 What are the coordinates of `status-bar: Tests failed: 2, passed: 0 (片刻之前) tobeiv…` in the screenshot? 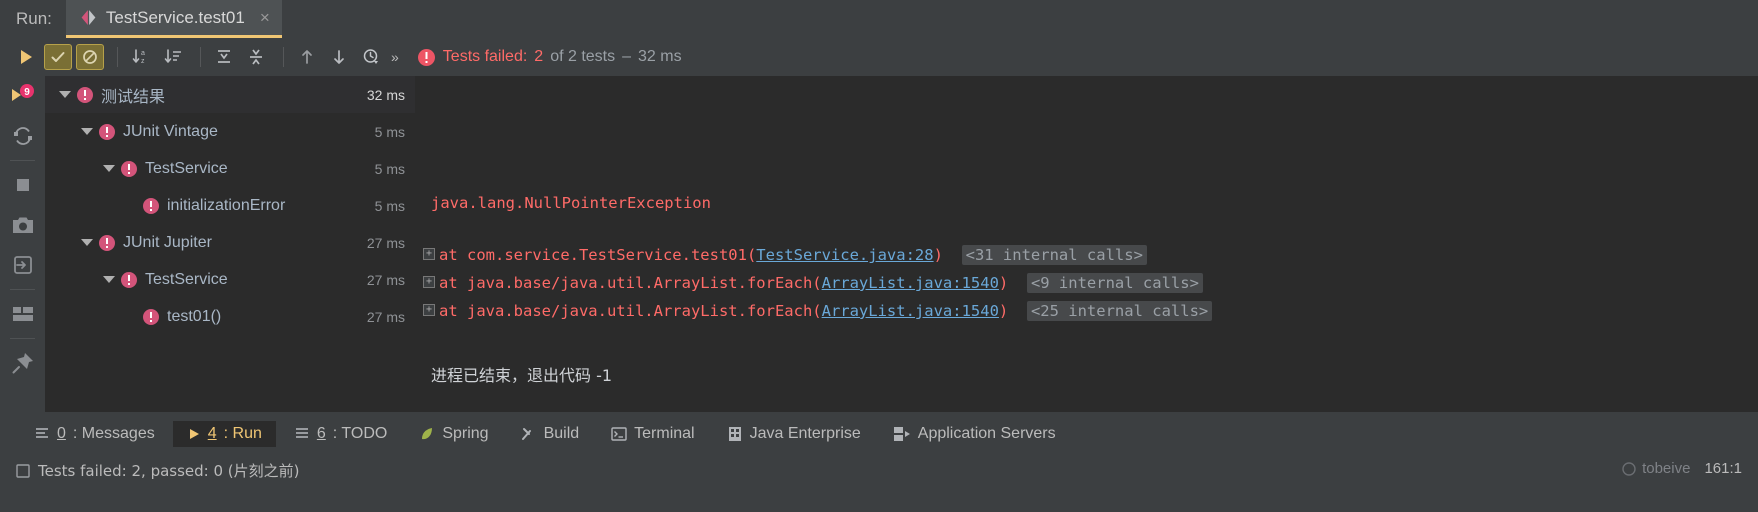 It's located at (879, 484).